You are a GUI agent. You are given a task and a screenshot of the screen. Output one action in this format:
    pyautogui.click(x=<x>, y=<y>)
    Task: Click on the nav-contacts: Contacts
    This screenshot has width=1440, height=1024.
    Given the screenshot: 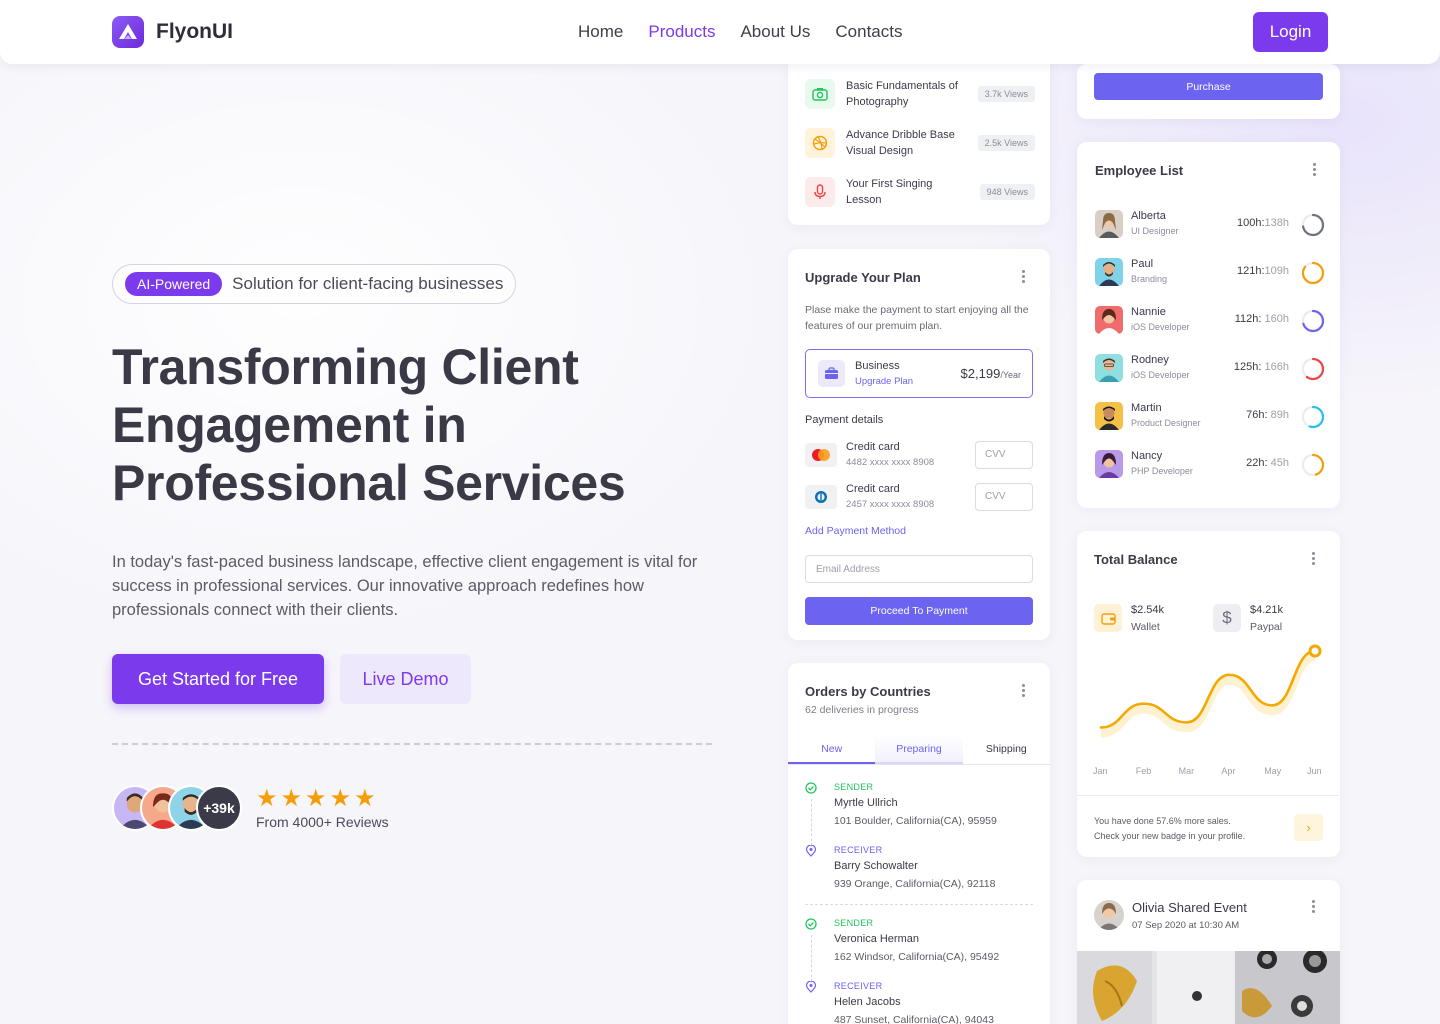 What is the action you would take?
    pyautogui.click(x=868, y=32)
    